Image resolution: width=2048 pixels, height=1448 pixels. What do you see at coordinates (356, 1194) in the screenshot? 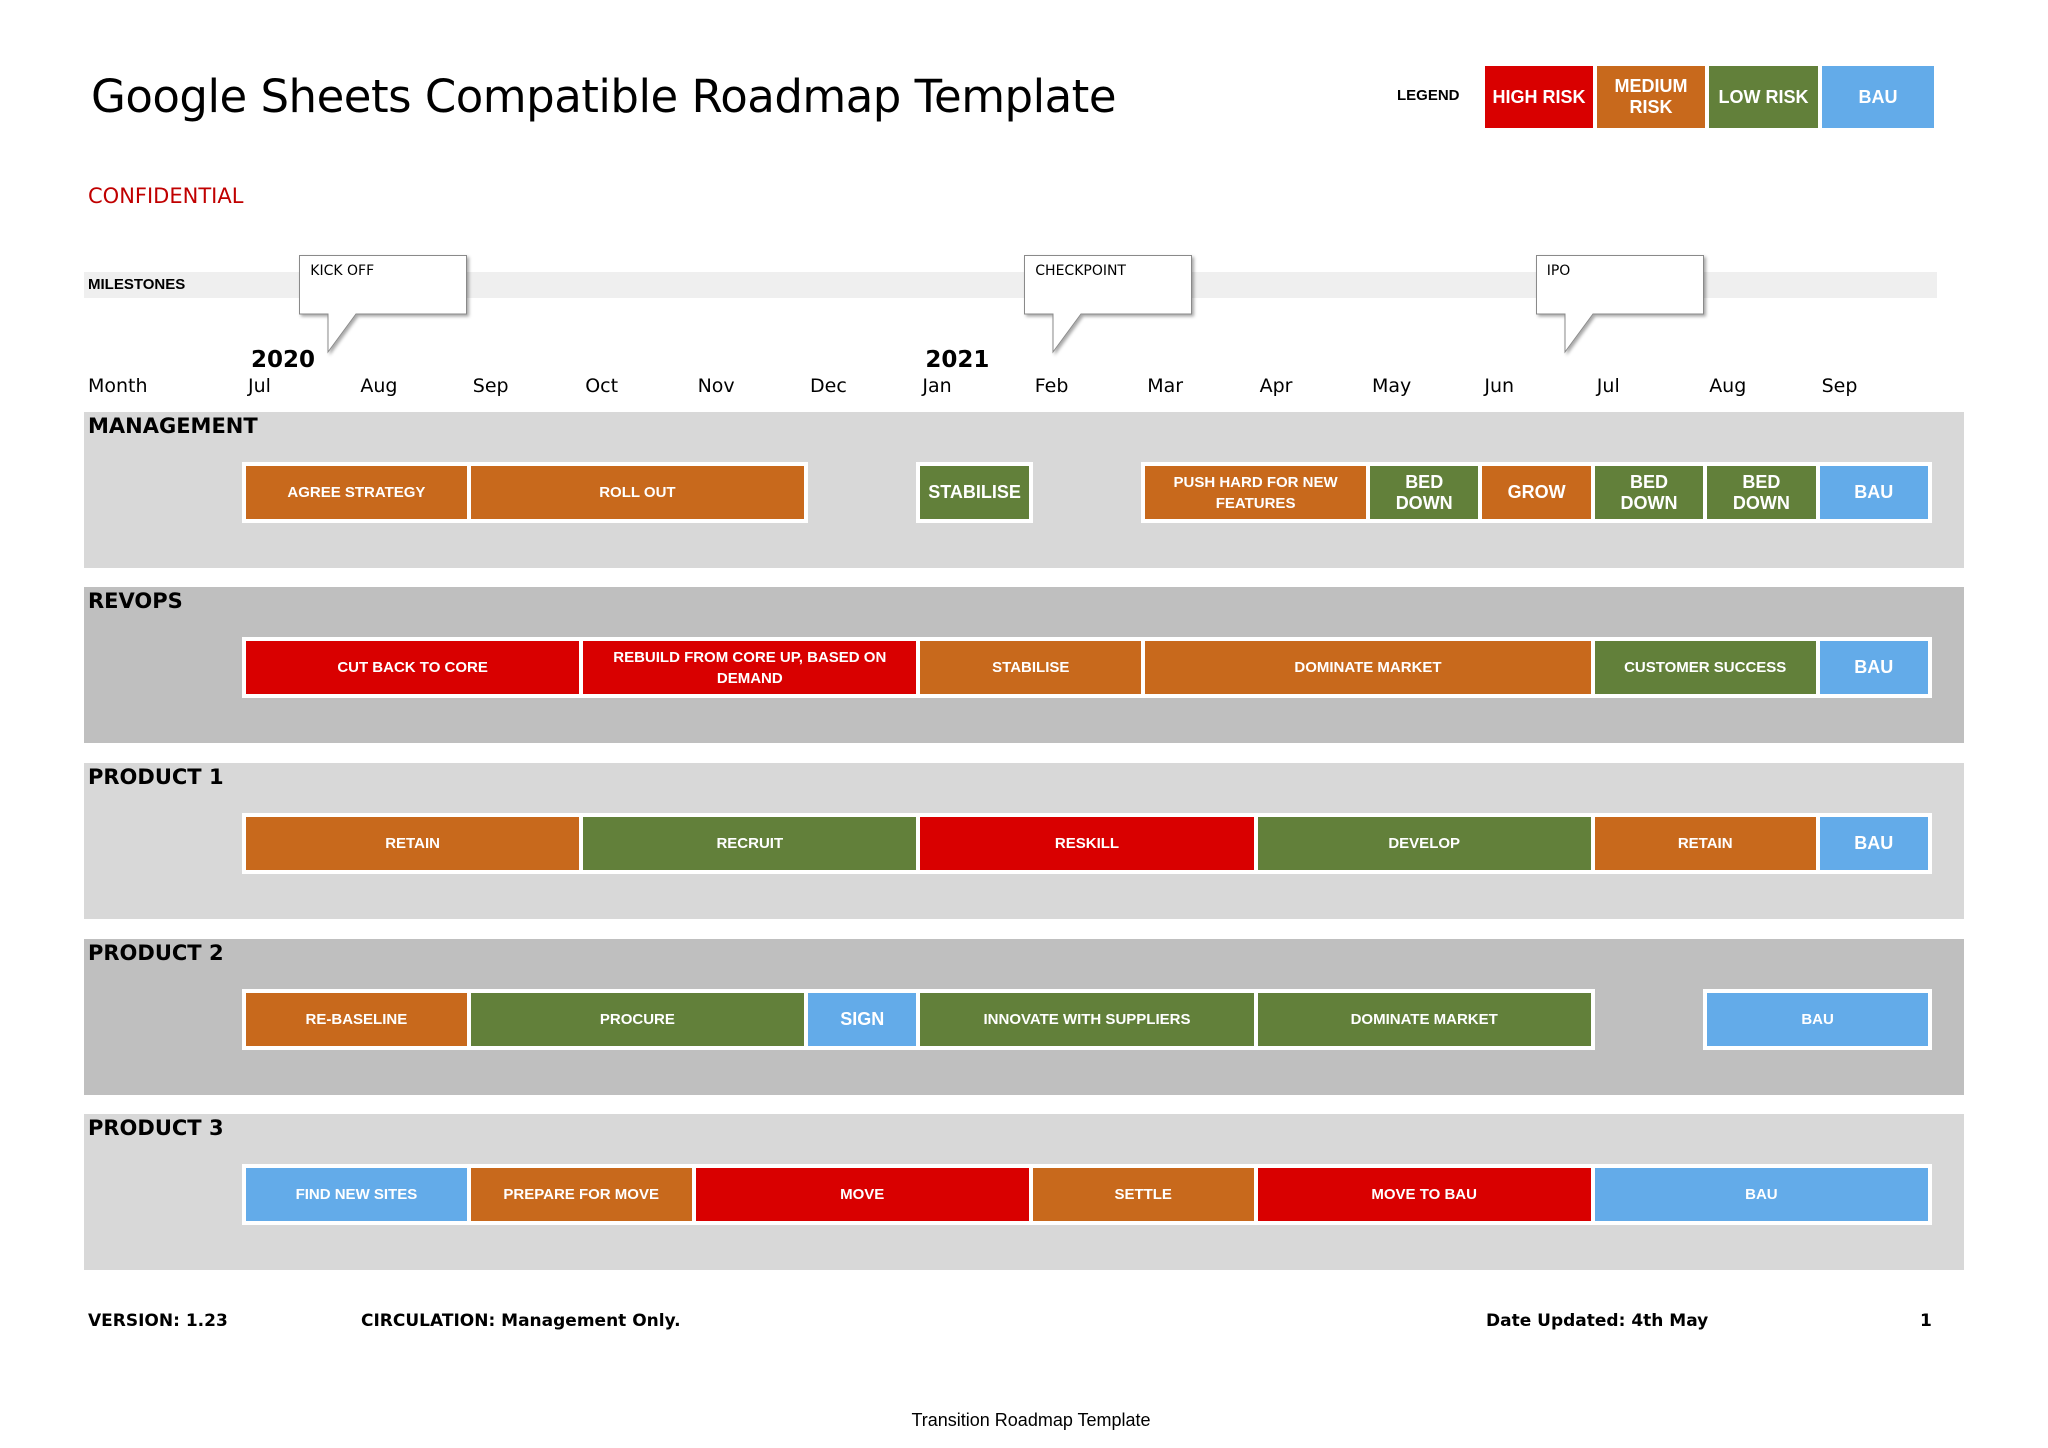
I see `roadmap-bar: FIND NEW SITES` at bounding box center [356, 1194].